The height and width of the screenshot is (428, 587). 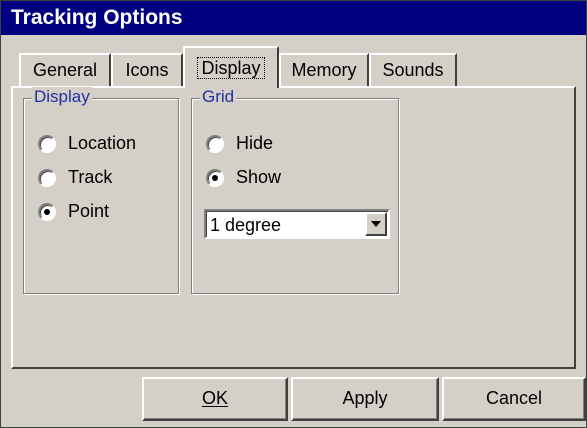 What do you see at coordinates (62, 97) in the screenshot?
I see `display-group-legend: Display` at bounding box center [62, 97].